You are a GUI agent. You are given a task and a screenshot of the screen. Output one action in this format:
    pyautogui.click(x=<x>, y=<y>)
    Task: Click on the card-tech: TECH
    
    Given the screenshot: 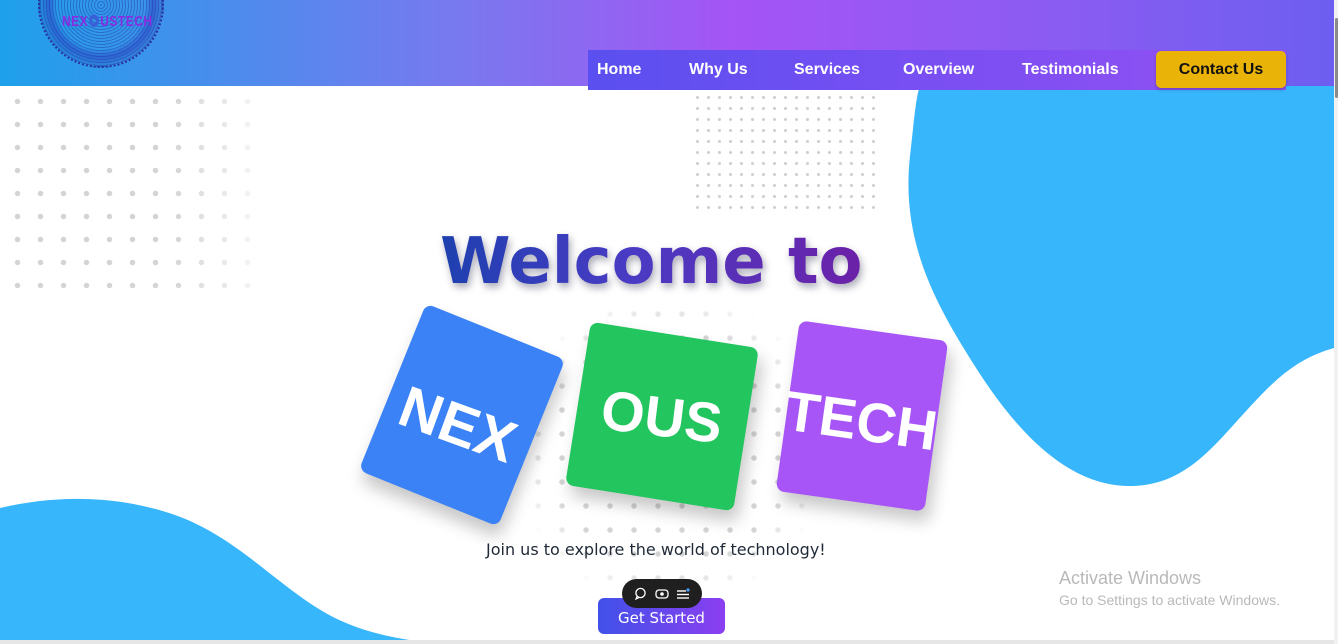 What is the action you would take?
    pyautogui.click(x=862, y=416)
    